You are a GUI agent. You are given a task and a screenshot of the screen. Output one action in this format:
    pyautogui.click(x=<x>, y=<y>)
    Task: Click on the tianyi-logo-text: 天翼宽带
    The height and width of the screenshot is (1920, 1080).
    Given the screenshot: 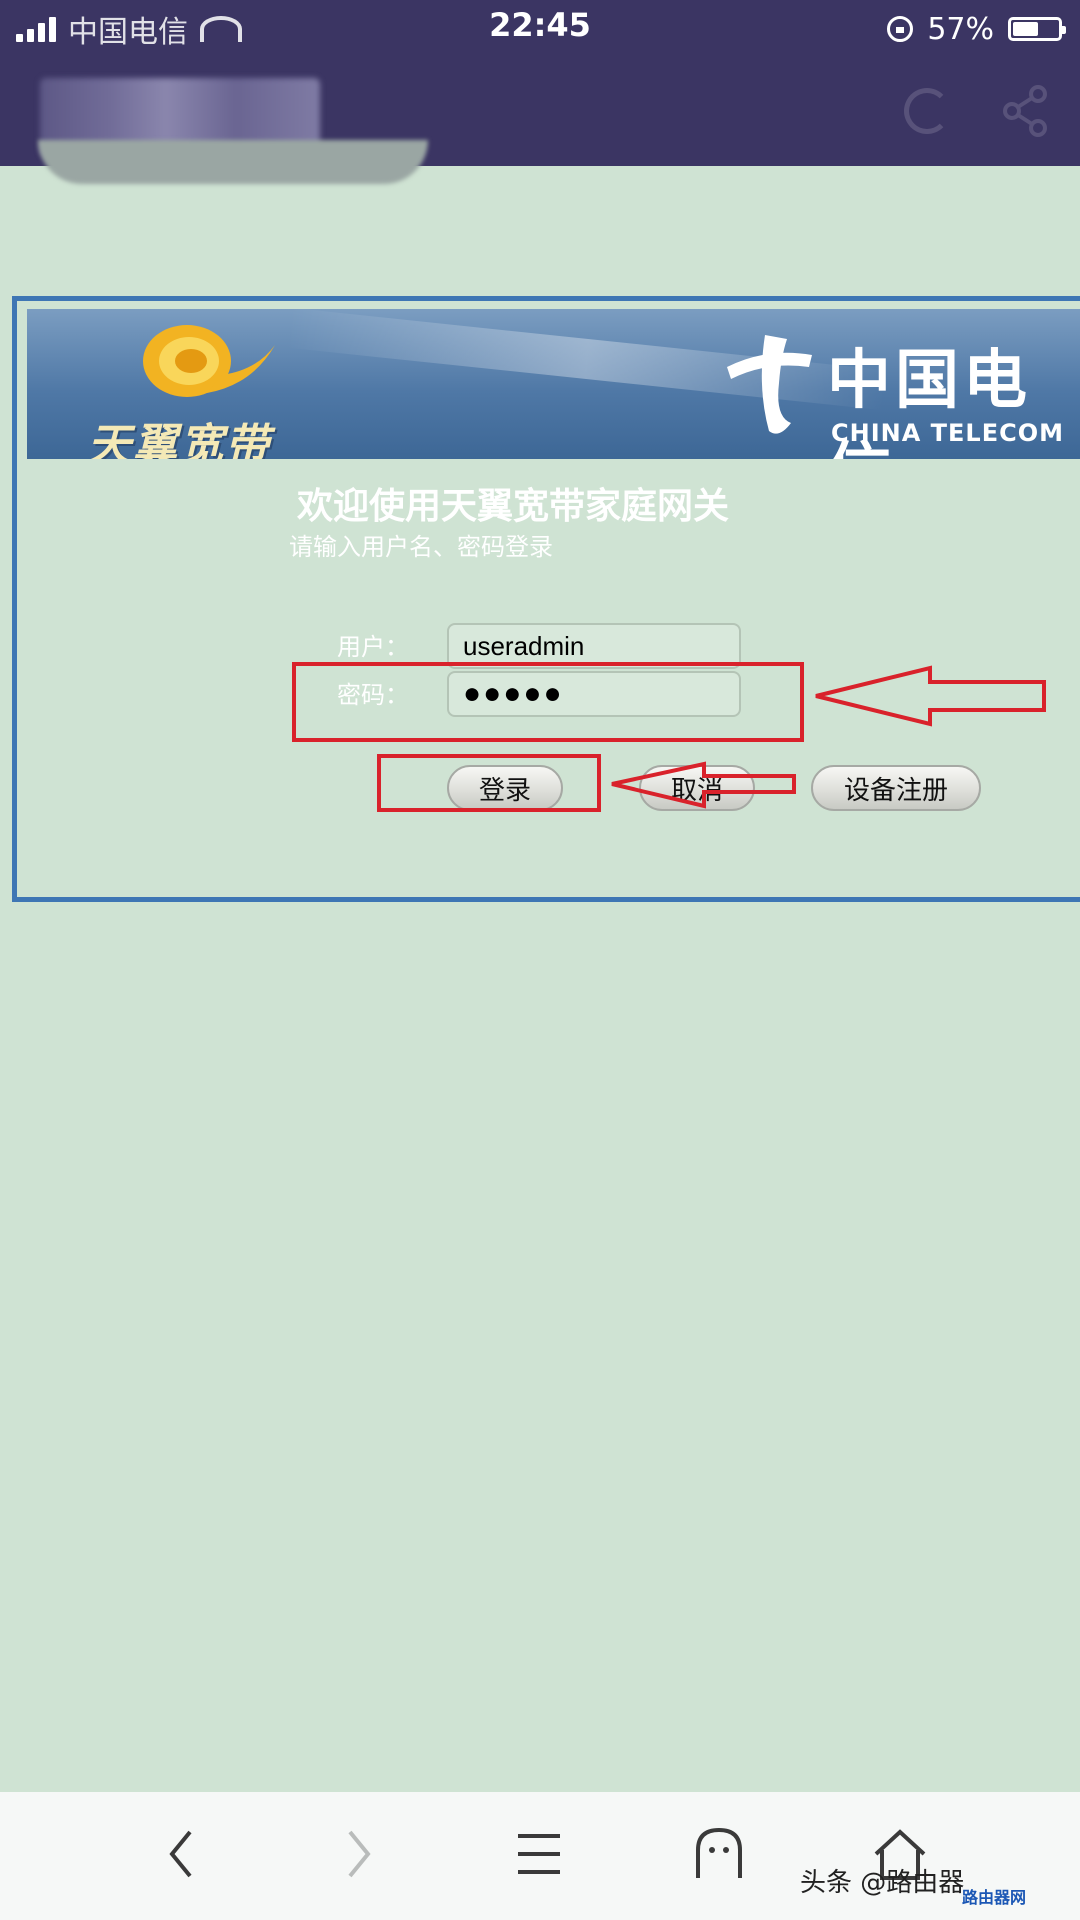 What is the action you would take?
    pyautogui.click(x=179, y=439)
    